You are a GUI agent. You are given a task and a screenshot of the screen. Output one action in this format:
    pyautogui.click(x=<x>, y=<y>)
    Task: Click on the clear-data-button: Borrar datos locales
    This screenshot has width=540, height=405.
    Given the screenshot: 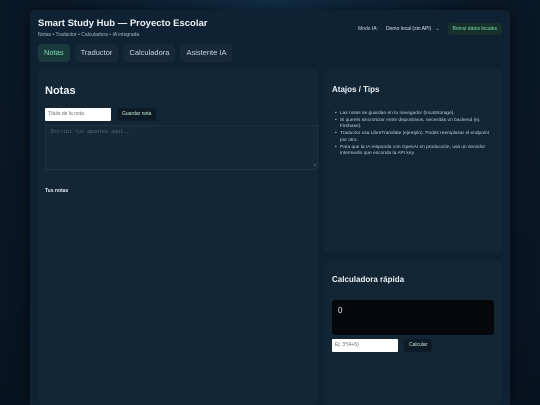 What is the action you would take?
    pyautogui.click(x=474, y=29)
    